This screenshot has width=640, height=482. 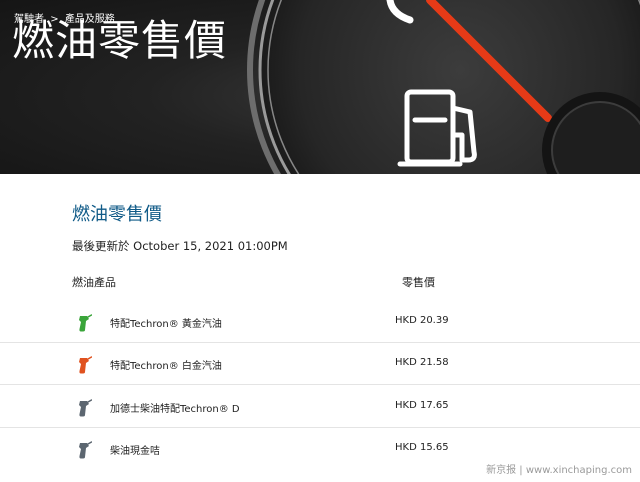 What do you see at coordinates (320, 364) in the screenshot?
I see `table-row: 特配Techron® 白金汽油 HKD 21.58` at bounding box center [320, 364].